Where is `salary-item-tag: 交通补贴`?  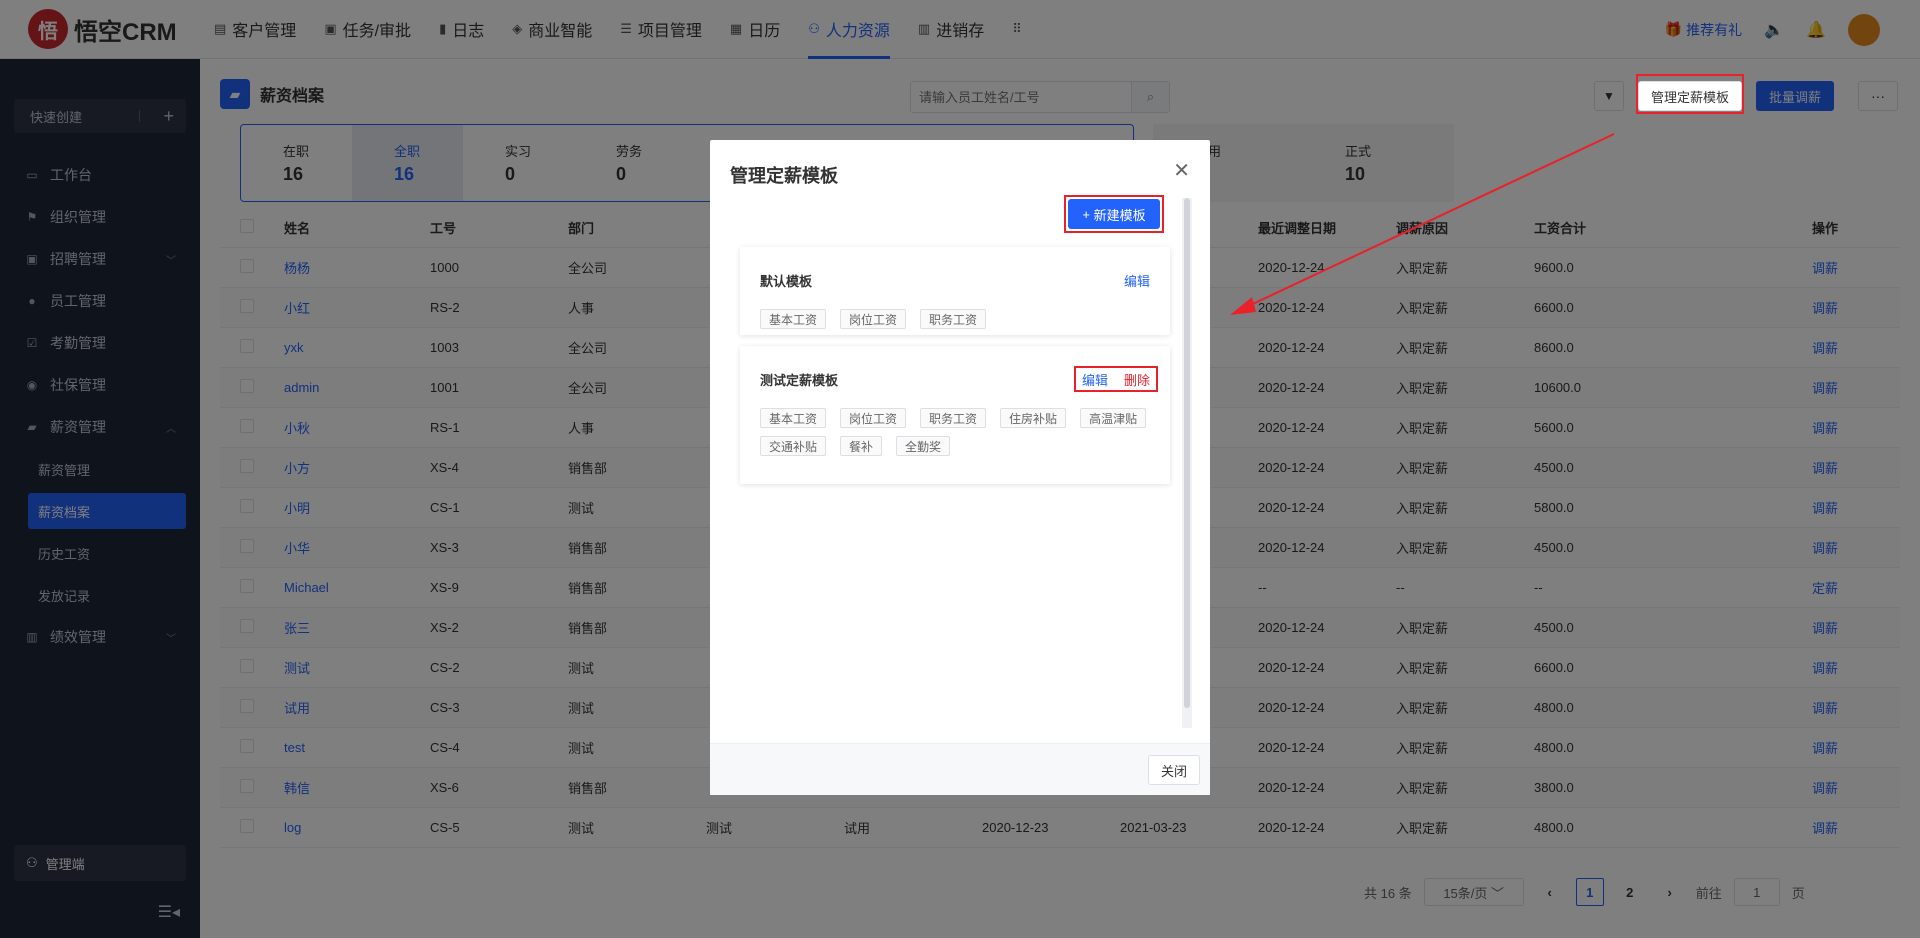 salary-item-tag: 交通补贴 is located at coordinates (793, 446).